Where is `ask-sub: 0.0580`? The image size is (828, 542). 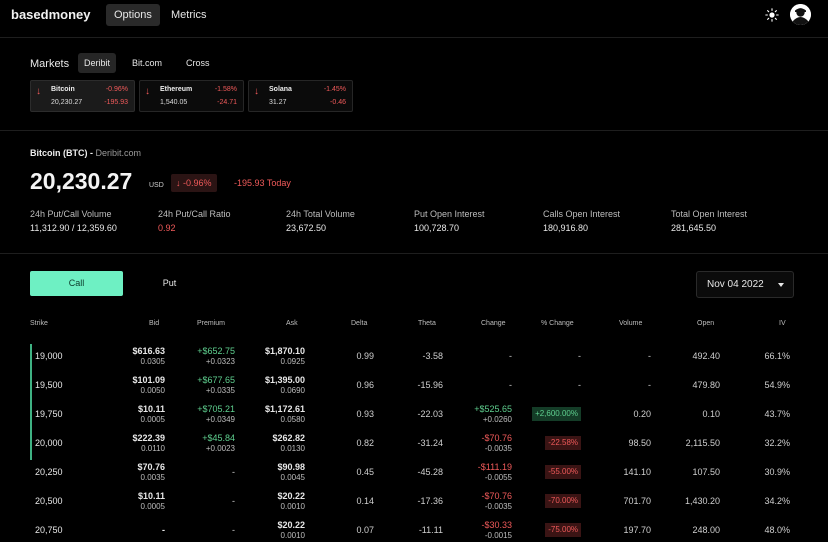
ask-sub: 0.0580 is located at coordinates (292, 419).